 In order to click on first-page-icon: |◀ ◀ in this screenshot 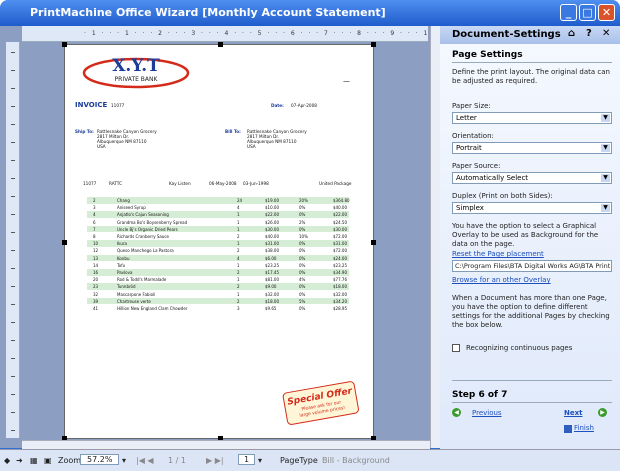, I will do `click(145, 460)`.